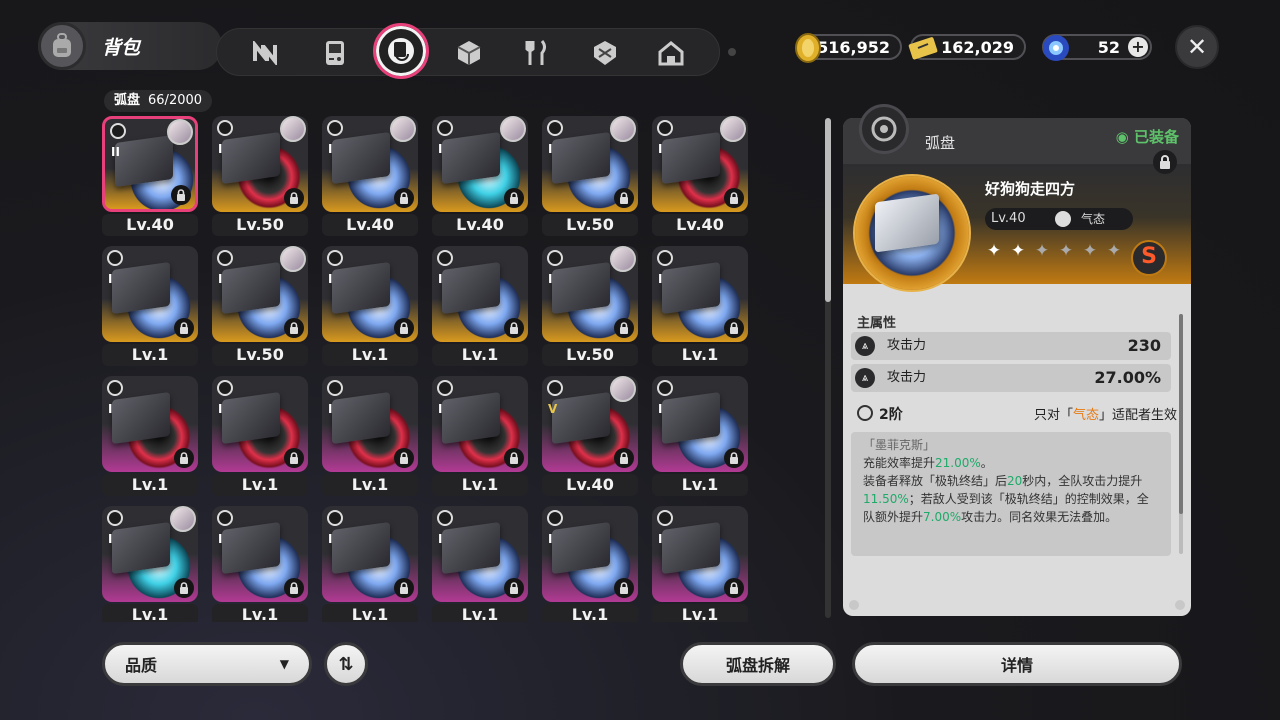 This screenshot has height=720, width=1280. I want to click on disc-card: II Lv.40, so click(150, 176).